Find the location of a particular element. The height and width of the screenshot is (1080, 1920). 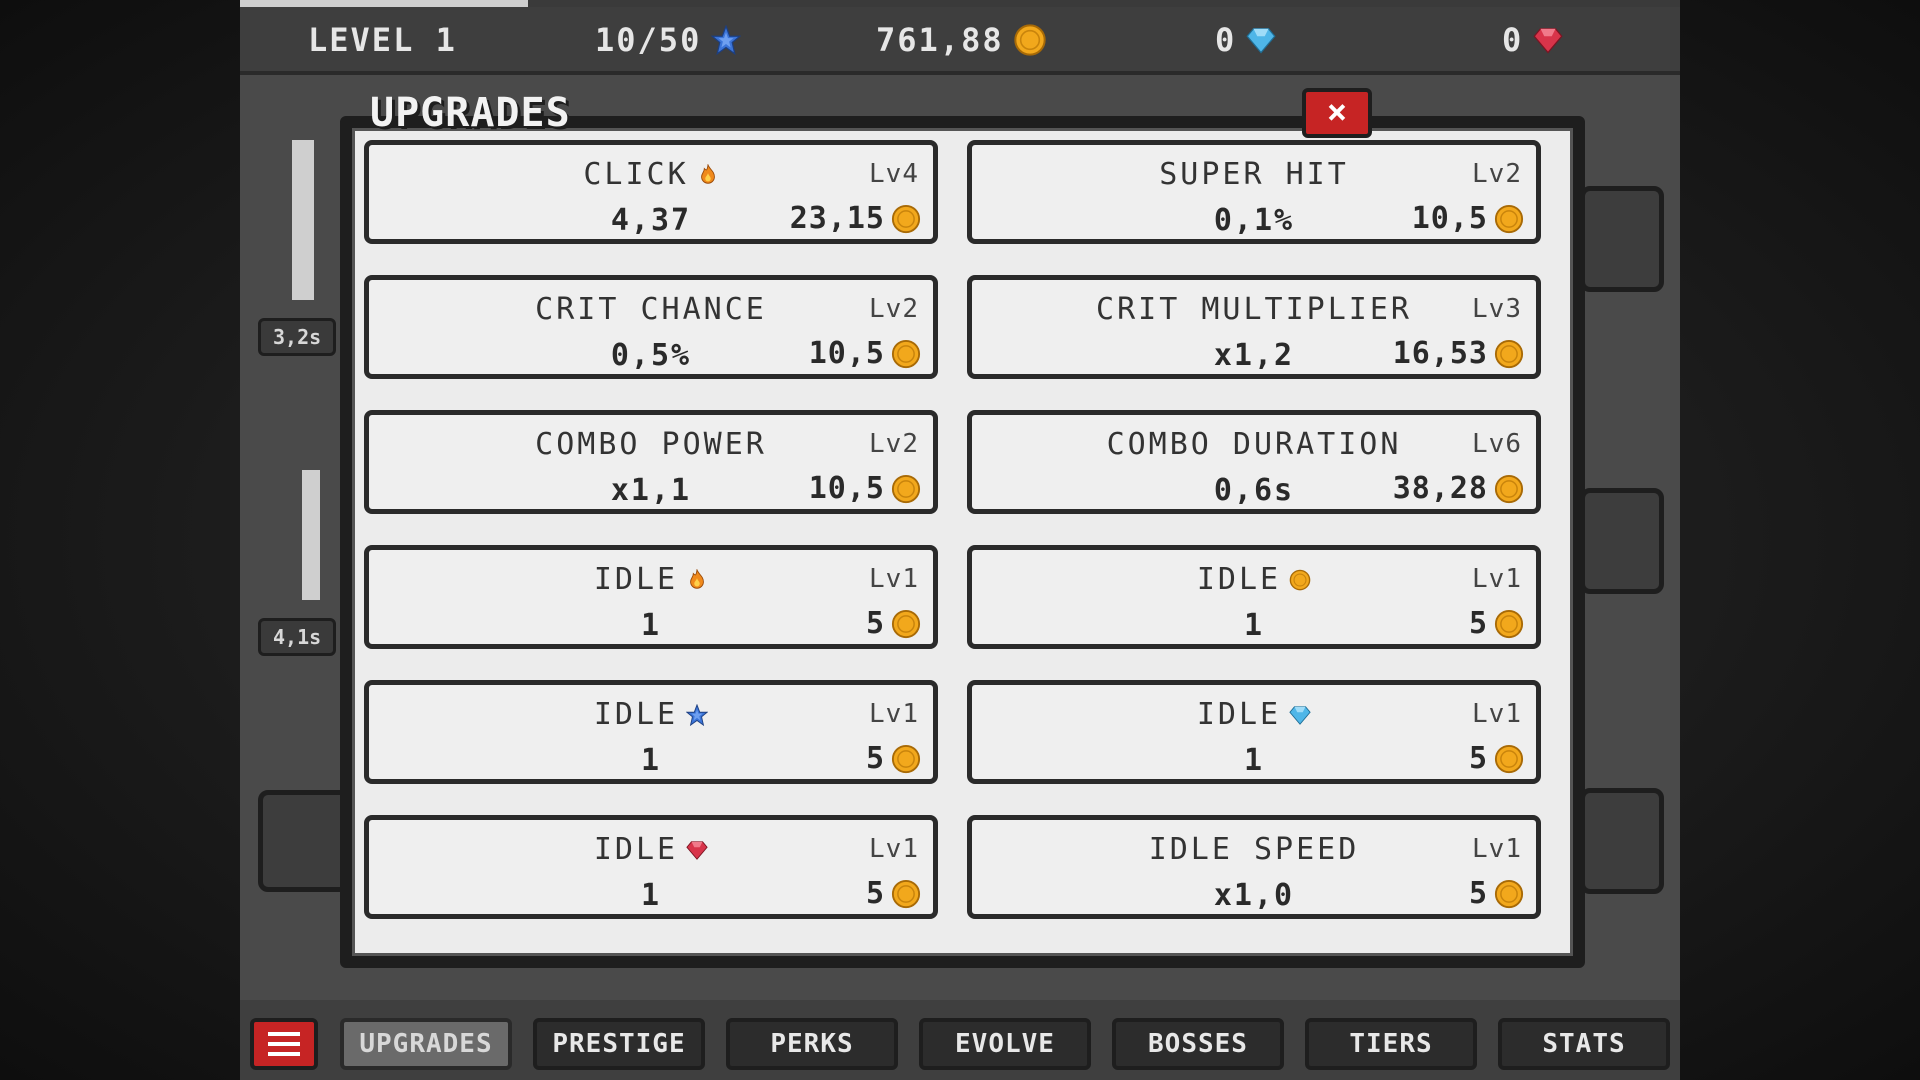

star-icon is located at coordinates (697, 714).